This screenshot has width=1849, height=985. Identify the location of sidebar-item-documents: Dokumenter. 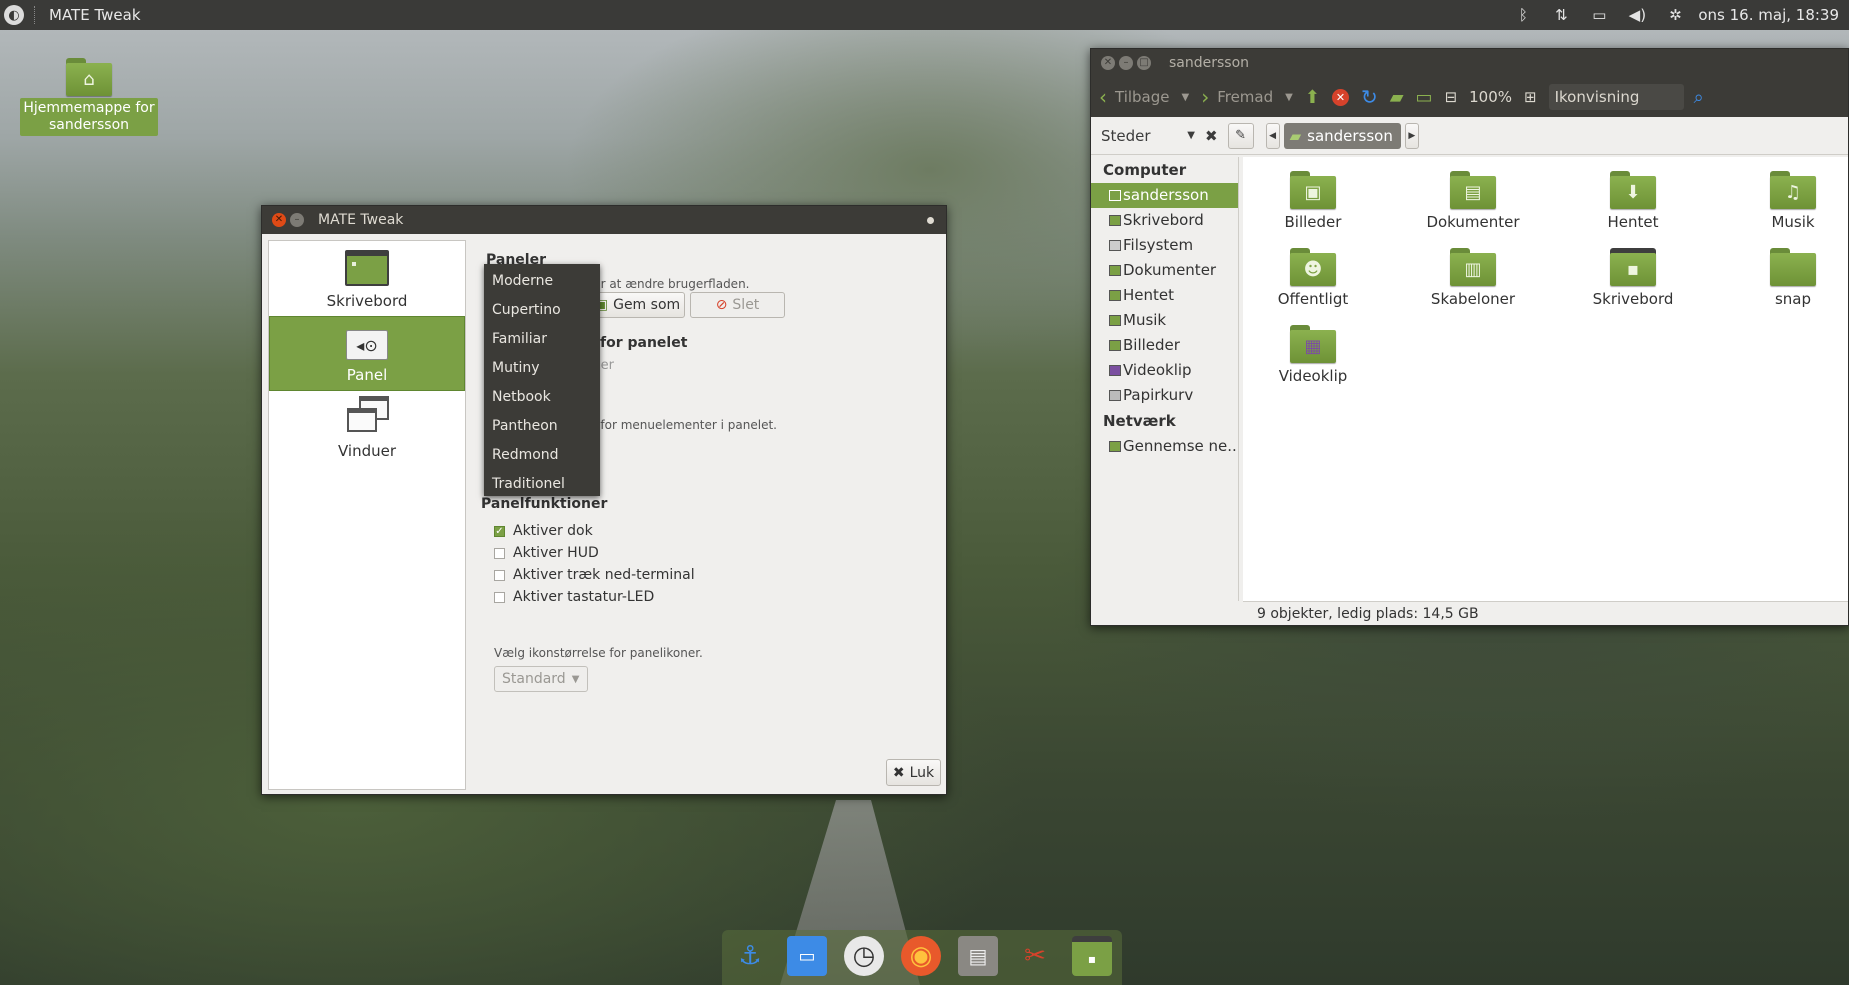
(1164, 270).